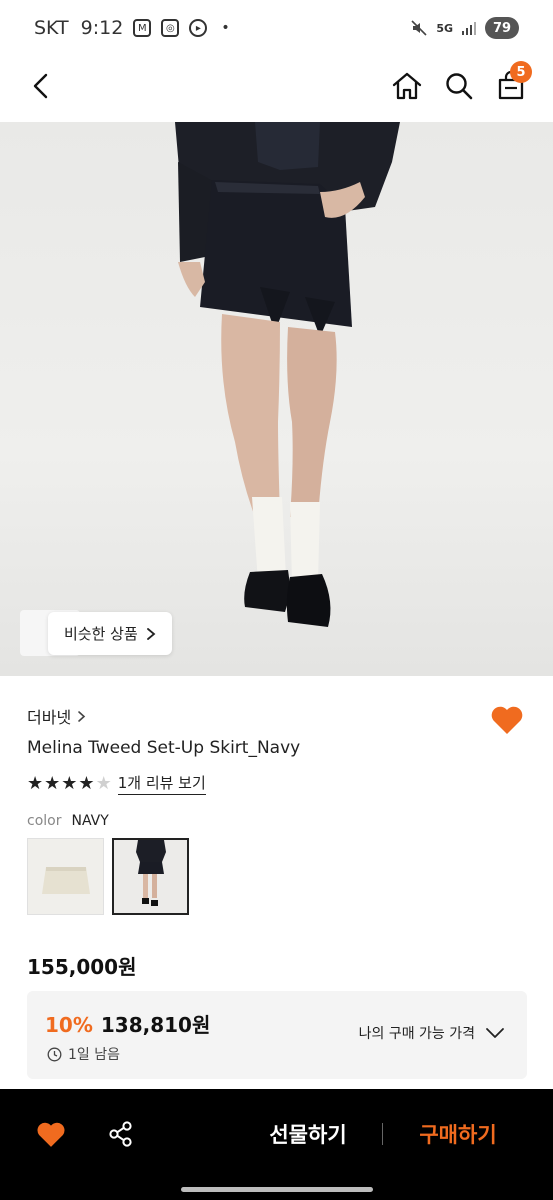  What do you see at coordinates (82, 967) in the screenshot?
I see `product-price: 155,000원` at bounding box center [82, 967].